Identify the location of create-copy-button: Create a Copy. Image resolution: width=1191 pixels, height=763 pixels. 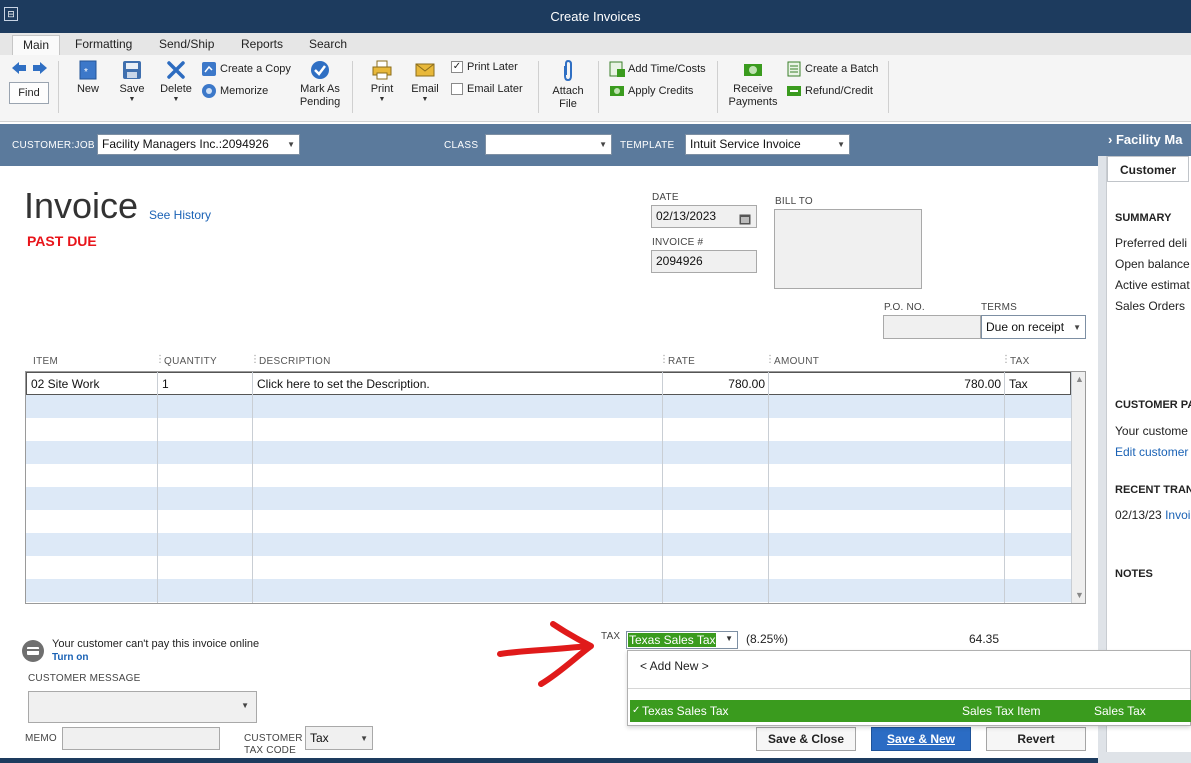
(246, 69).